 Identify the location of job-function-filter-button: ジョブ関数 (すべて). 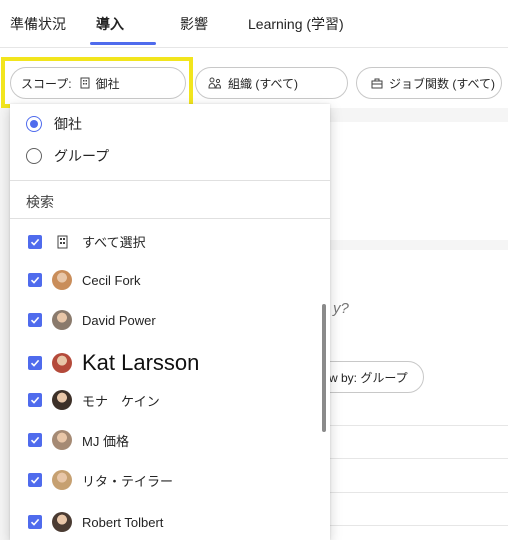
(429, 83).